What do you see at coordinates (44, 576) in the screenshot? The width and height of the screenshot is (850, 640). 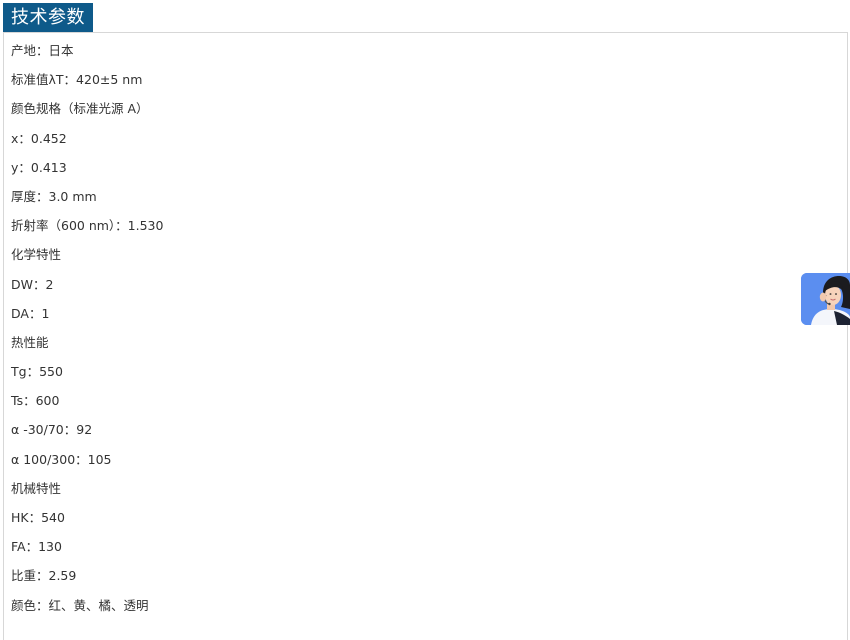 I see `spec-specific-gravity: 比重：2.59` at bounding box center [44, 576].